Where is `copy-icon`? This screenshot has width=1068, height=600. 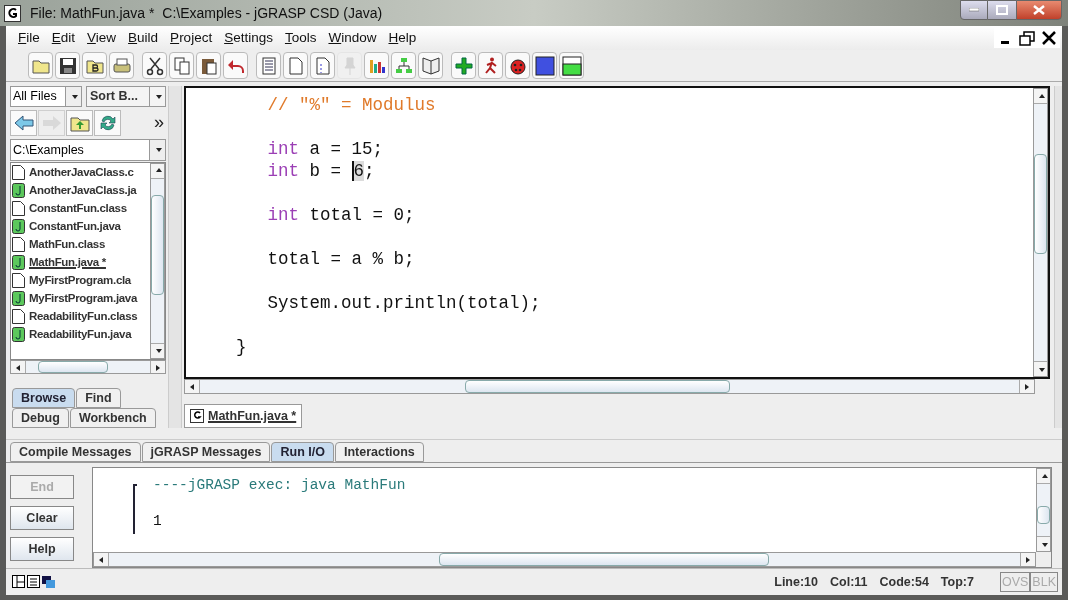
copy-icon is located at coordinates (181, 65).